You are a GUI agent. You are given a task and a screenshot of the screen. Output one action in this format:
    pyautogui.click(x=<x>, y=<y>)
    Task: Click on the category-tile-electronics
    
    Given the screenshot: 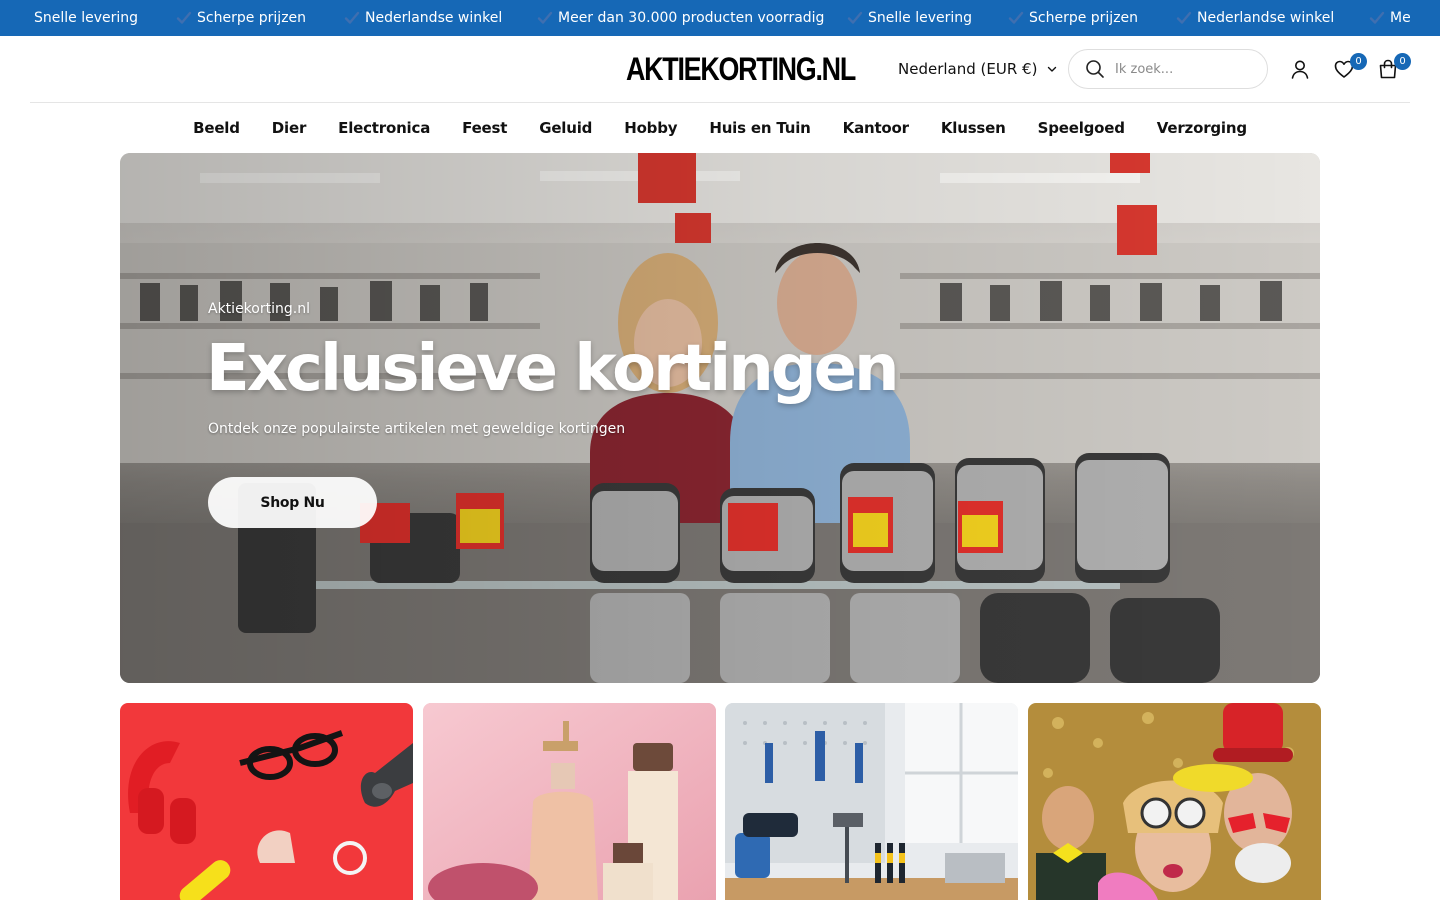 What is the action you would take?
    pyautogui.click(x=266, y=801)
    